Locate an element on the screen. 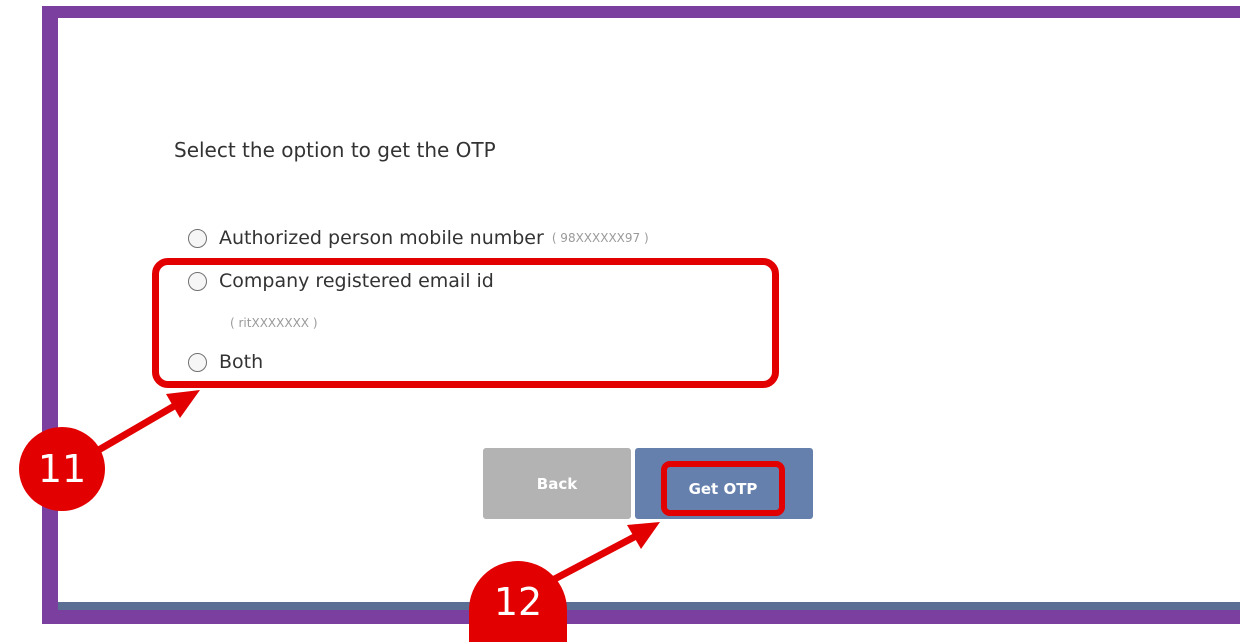  annotation-arrows is located at coordinates (374, 493).